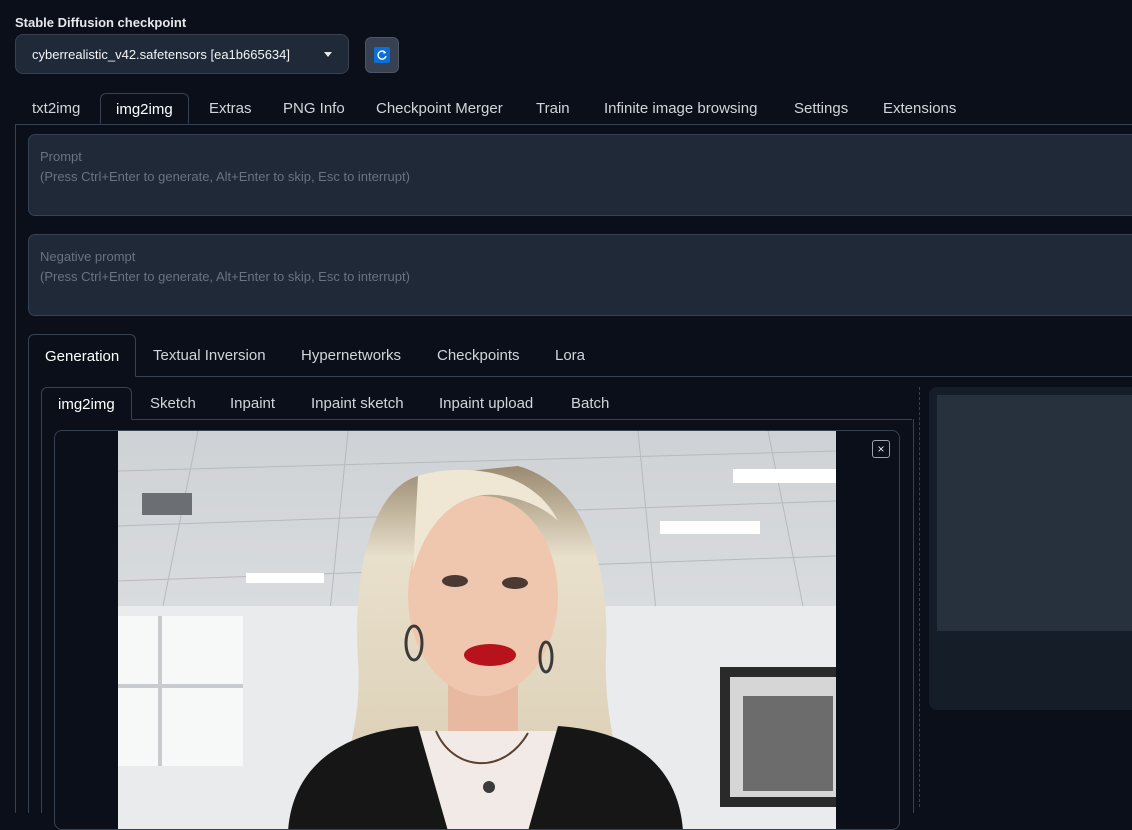 The image size is (1132, 830). What do you see at coordinates (680, 108) in the screenshot?
I see `tab-infinite-image-browsing: Infinite image browsing` at bounding box center [680, 108].